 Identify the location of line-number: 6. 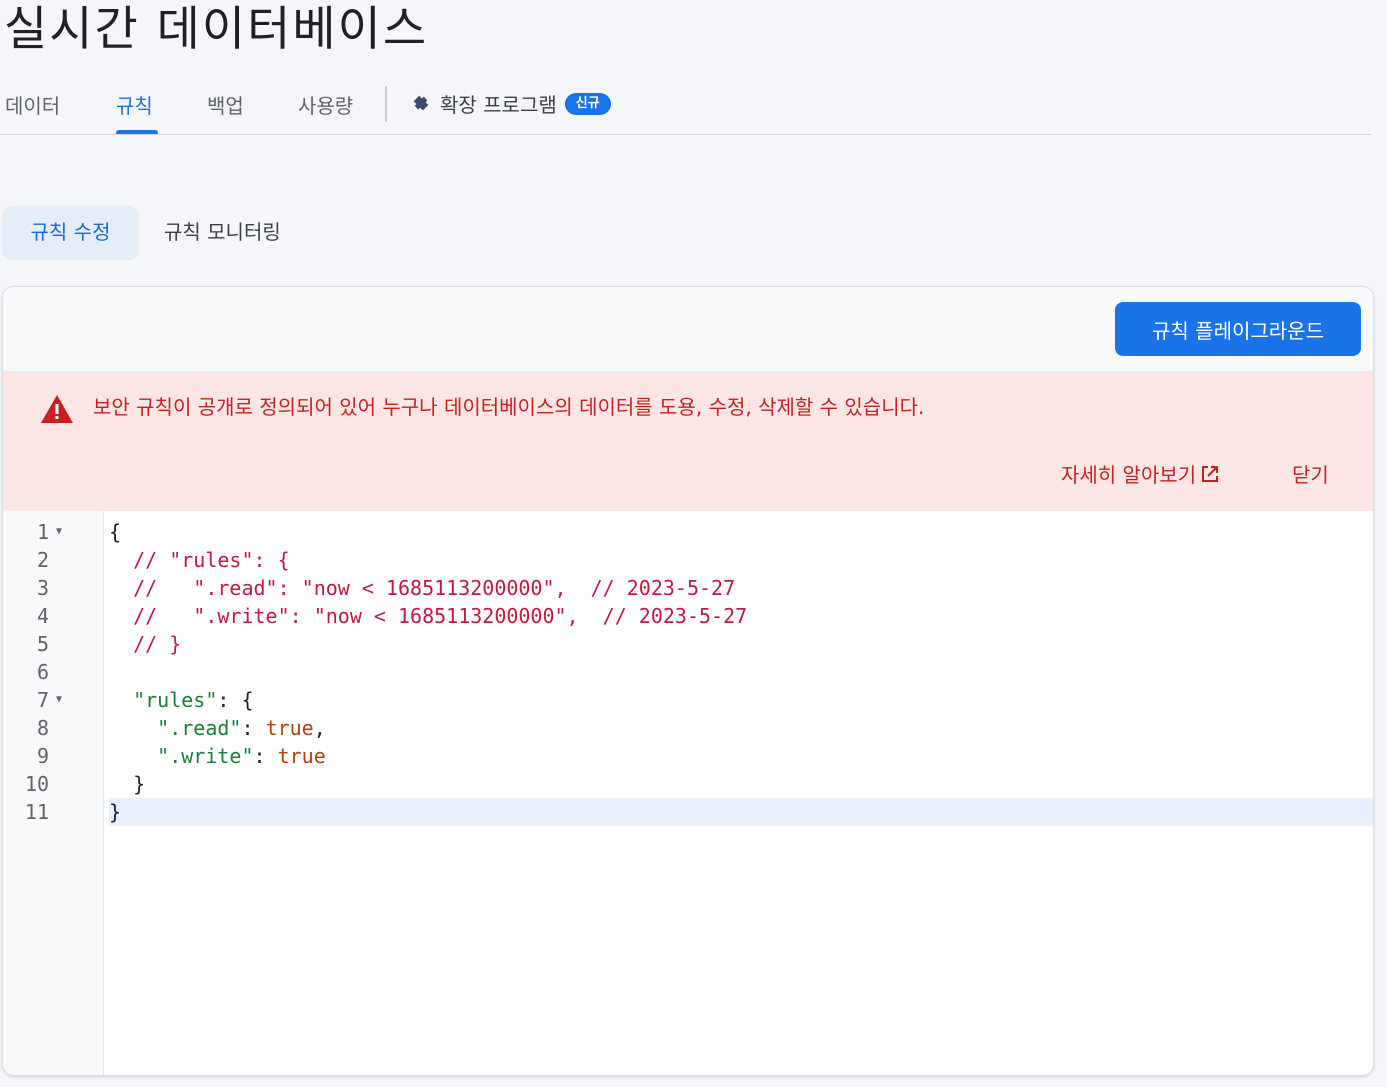
(42, 672).